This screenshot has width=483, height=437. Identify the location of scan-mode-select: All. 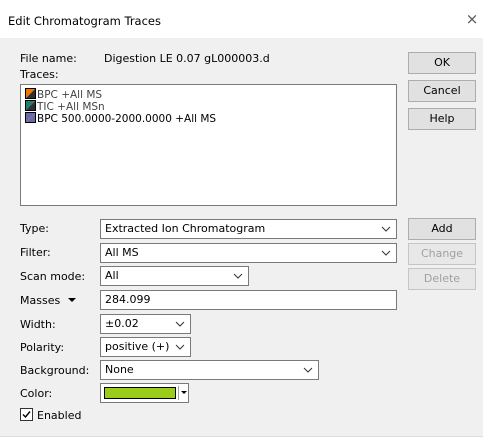
(174, 276).